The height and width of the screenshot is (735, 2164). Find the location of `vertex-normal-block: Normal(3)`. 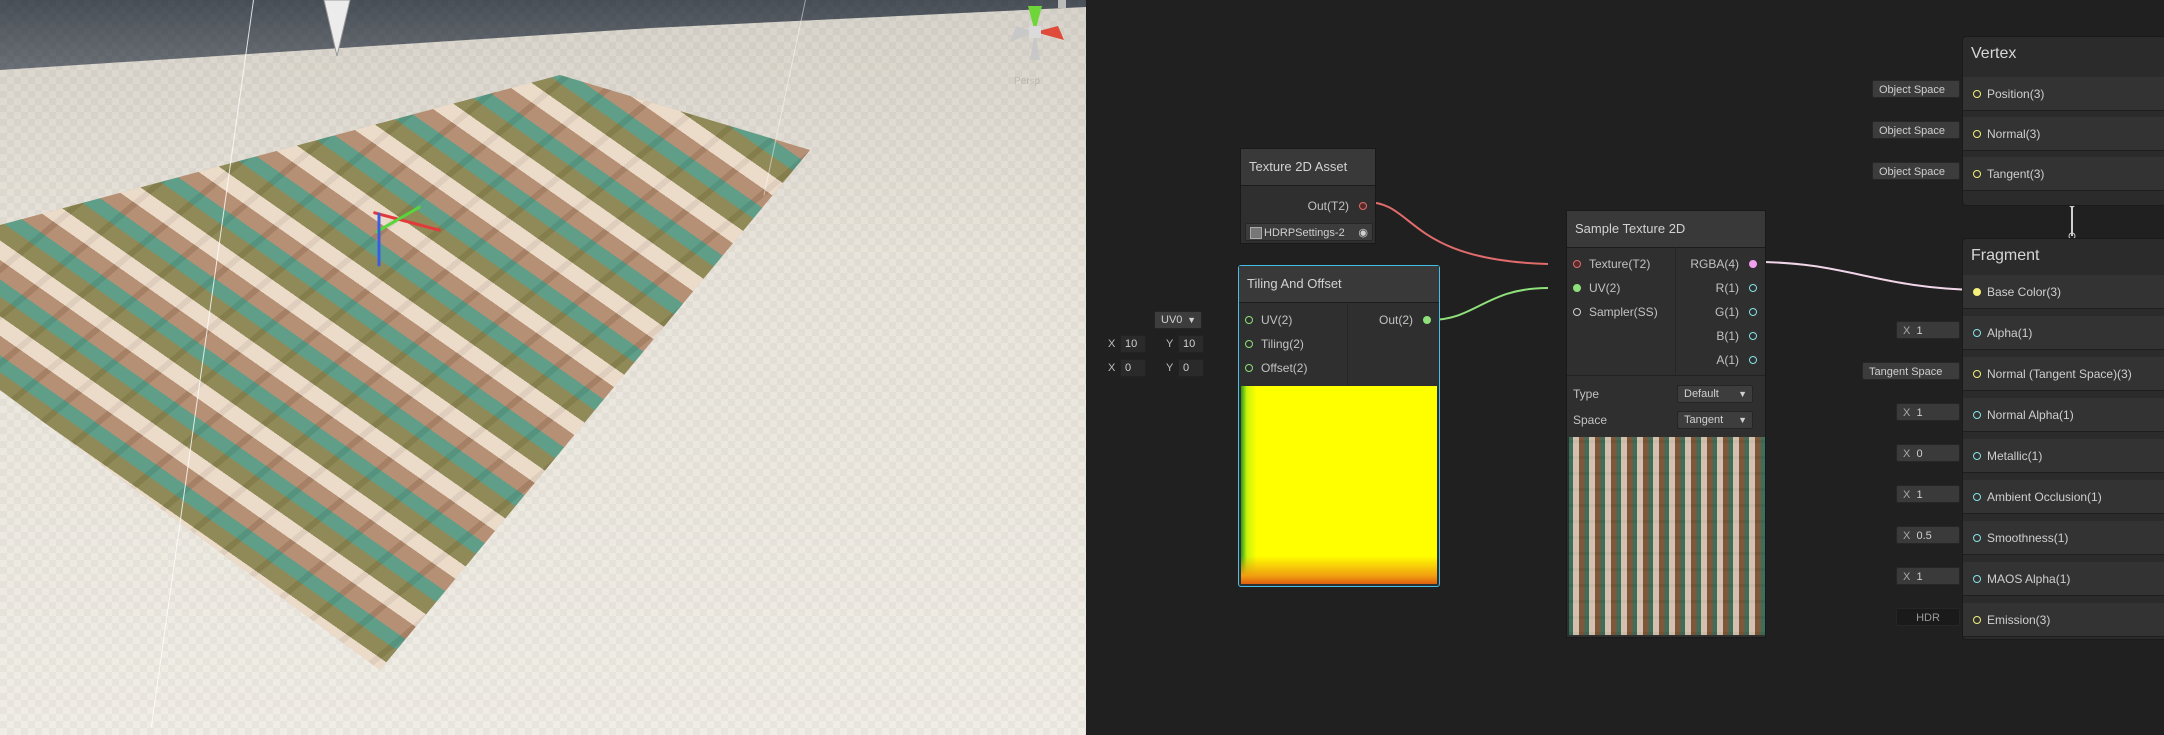

vertex-normal-block: Normal(3) is located at coordinates (2063, 134).